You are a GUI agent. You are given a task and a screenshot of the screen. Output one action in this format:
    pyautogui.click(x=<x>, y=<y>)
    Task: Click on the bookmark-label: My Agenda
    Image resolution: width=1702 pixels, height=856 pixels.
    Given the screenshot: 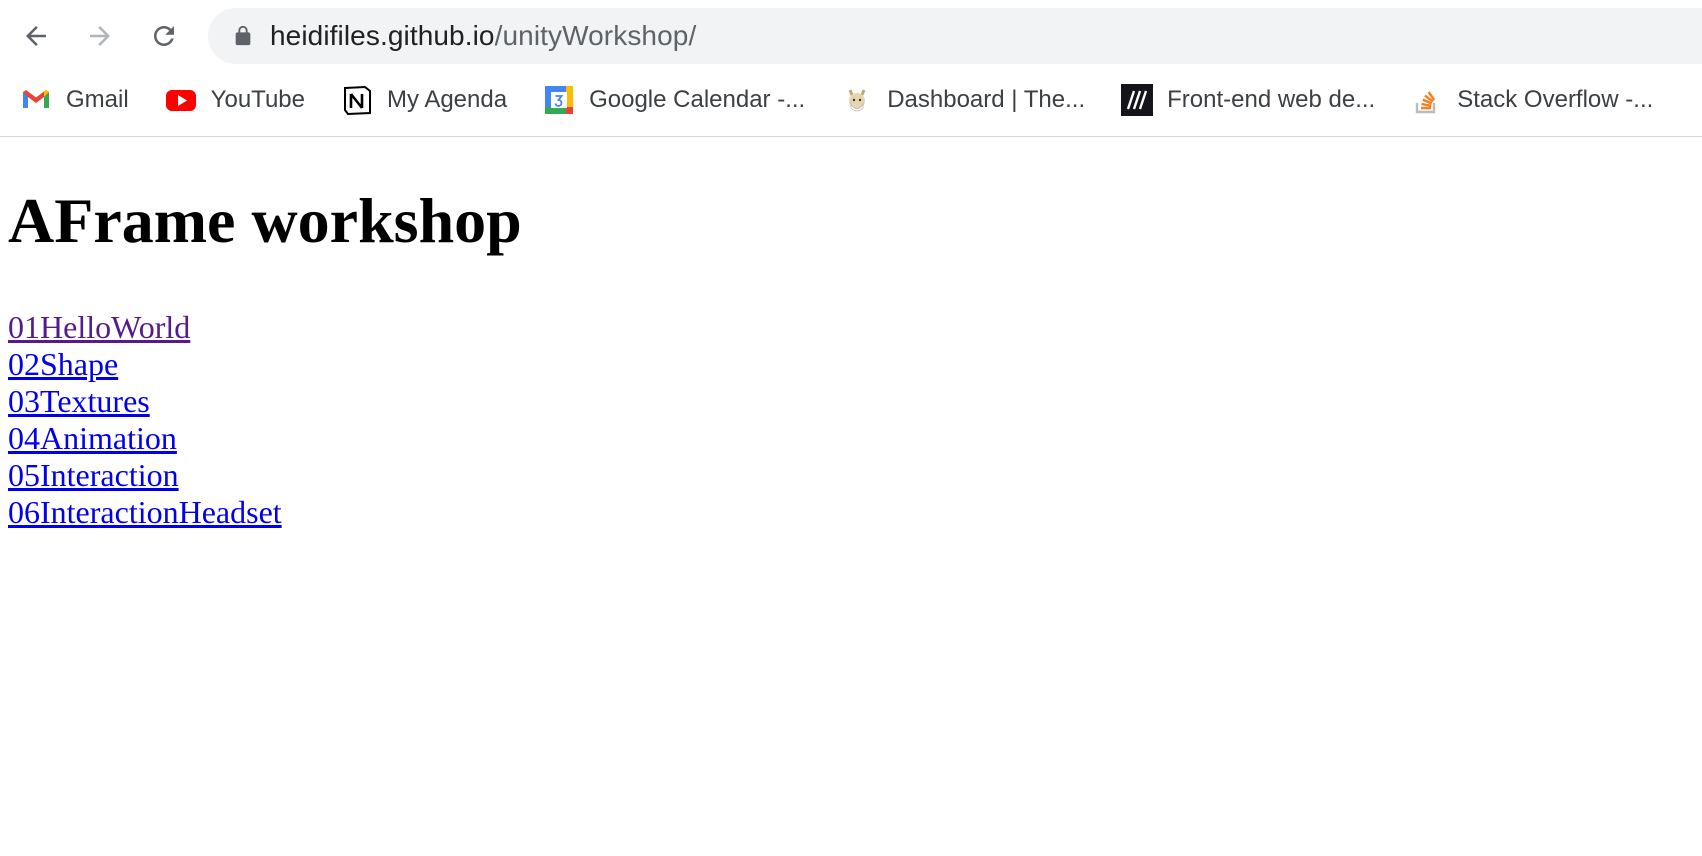 What is the action you would take?
    pyautogui.click(x=447, y=99)
    